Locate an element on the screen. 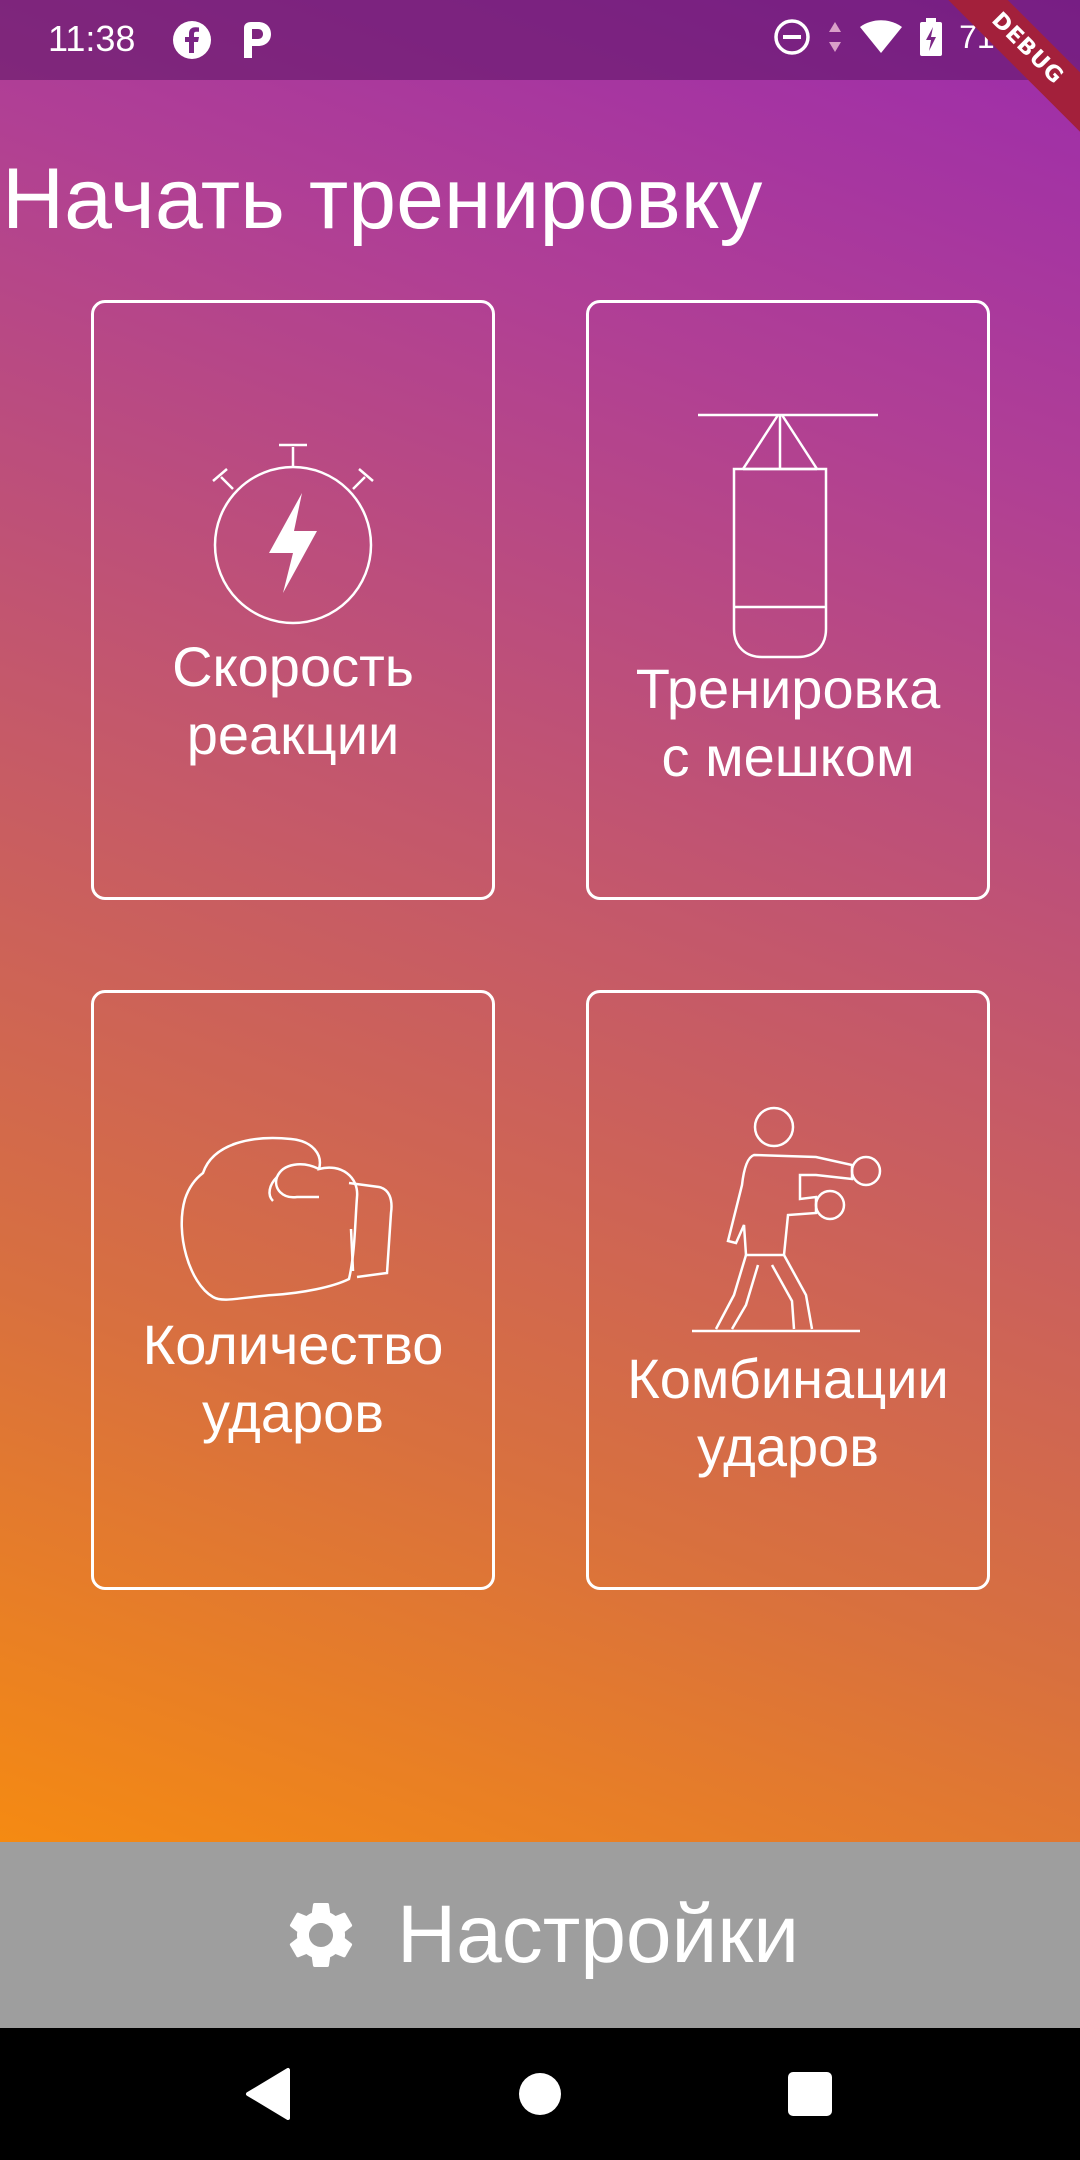  tile-punch-count: Количество ударов is located at coordinates (293, 1290).